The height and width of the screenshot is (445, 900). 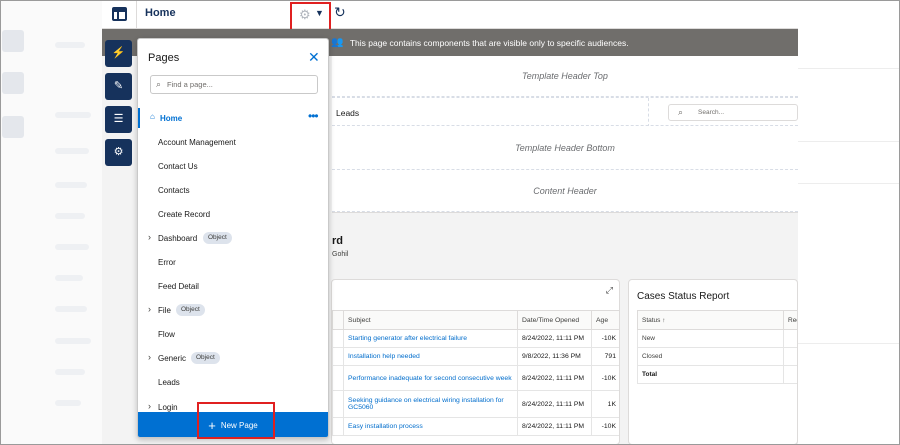 I want to click on list-icon: ☰, so click(x=118, y=119).